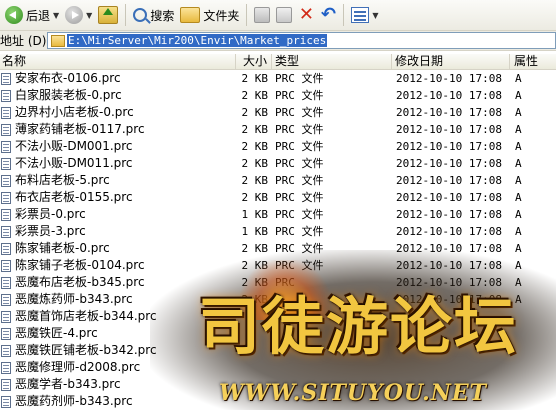  I want to click on file-name-cell: 恶魔炼药师-b343.prc, so click(117, 299).